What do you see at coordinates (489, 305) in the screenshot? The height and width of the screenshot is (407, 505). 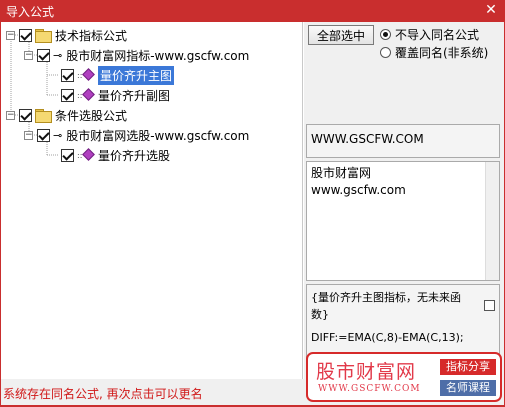 I see `formula-checkbox` at bounding box center [489, 305].